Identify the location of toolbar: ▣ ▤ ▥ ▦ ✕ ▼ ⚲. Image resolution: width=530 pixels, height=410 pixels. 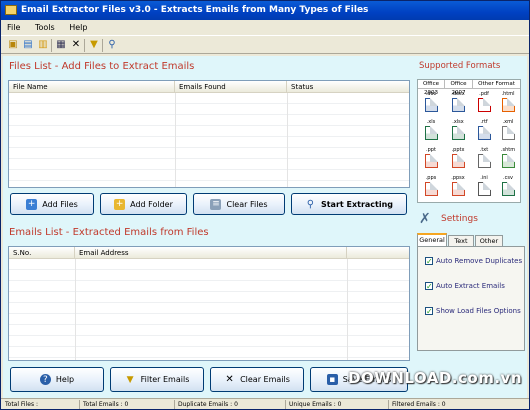
(265, 44).